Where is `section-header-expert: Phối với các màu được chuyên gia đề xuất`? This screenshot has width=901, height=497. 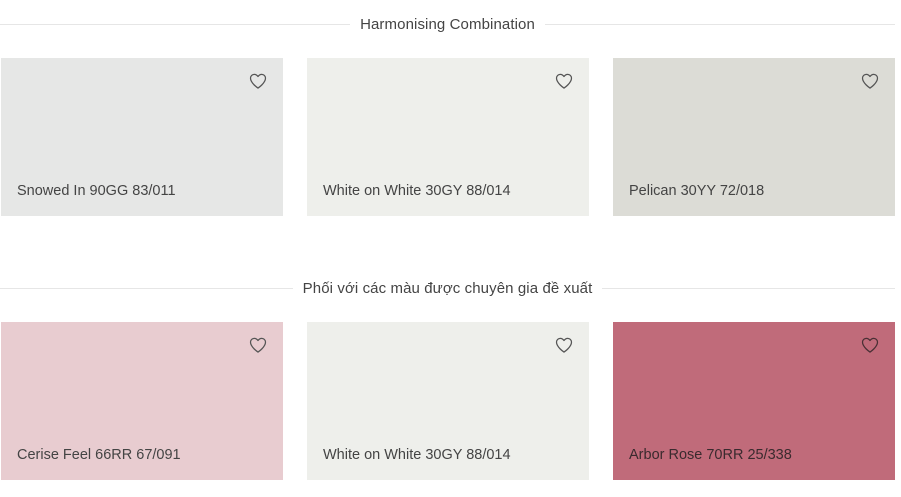
section-header-expert: Phối với các màu được chuyên gia đề xuất is located at coordinates (448, 288).